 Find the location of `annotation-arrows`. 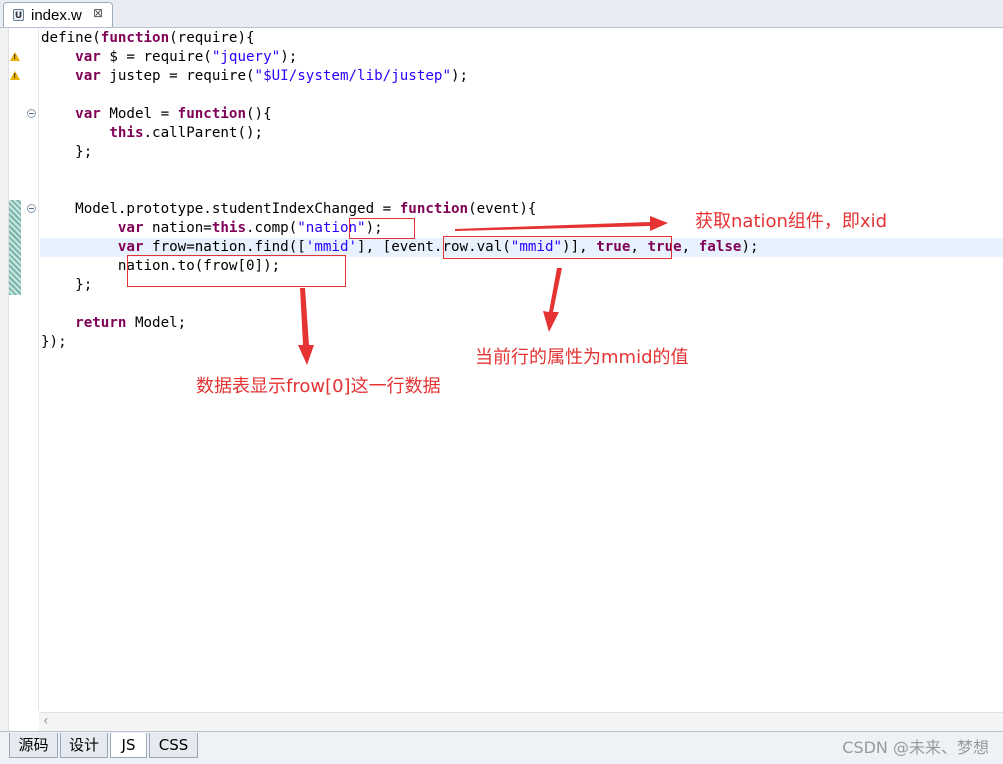

annotation-arrows is located at coordinates (483, 290).